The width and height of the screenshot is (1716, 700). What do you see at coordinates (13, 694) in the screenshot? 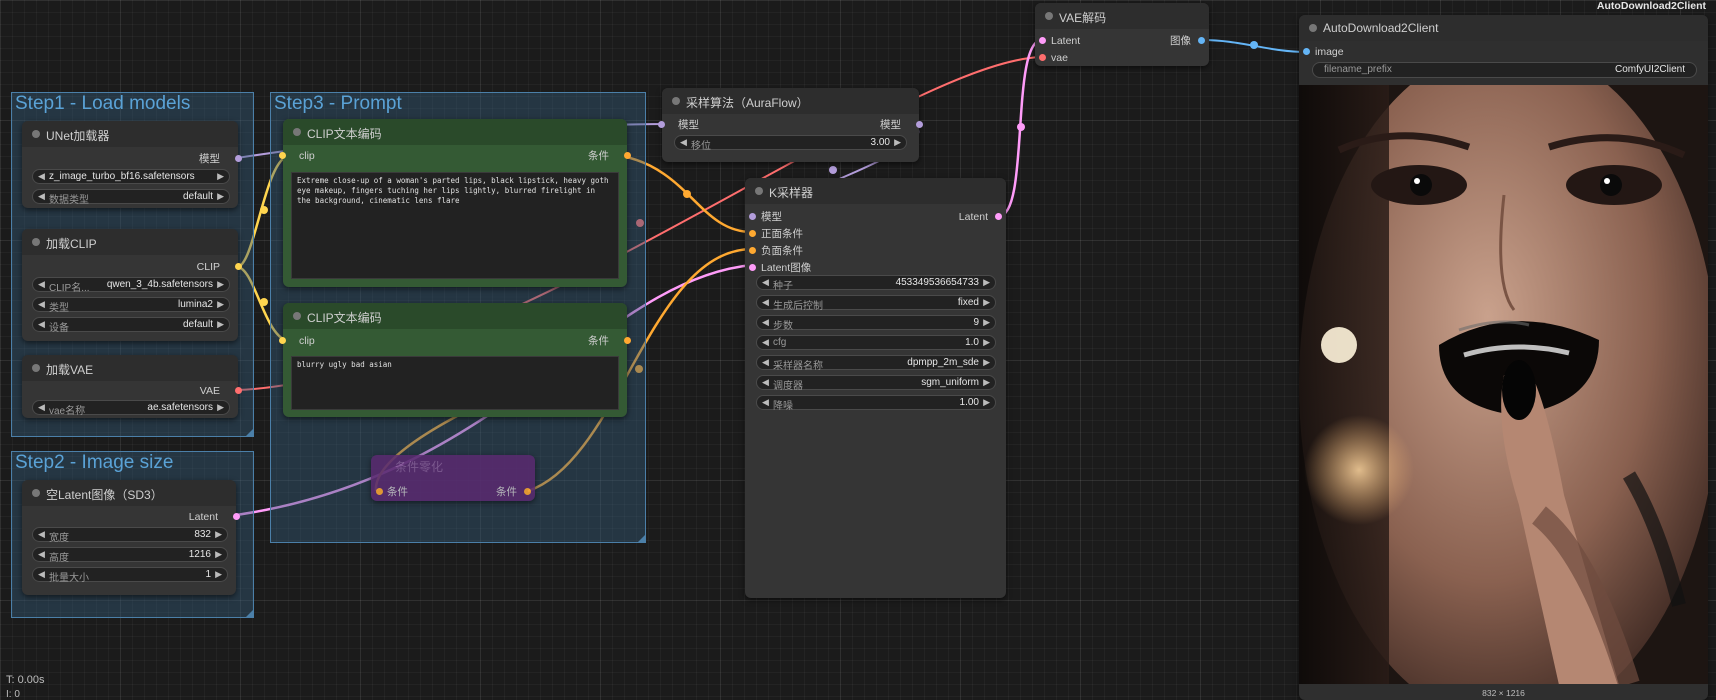
I see `status-index: I: 0` at bounding box center [13, 694].